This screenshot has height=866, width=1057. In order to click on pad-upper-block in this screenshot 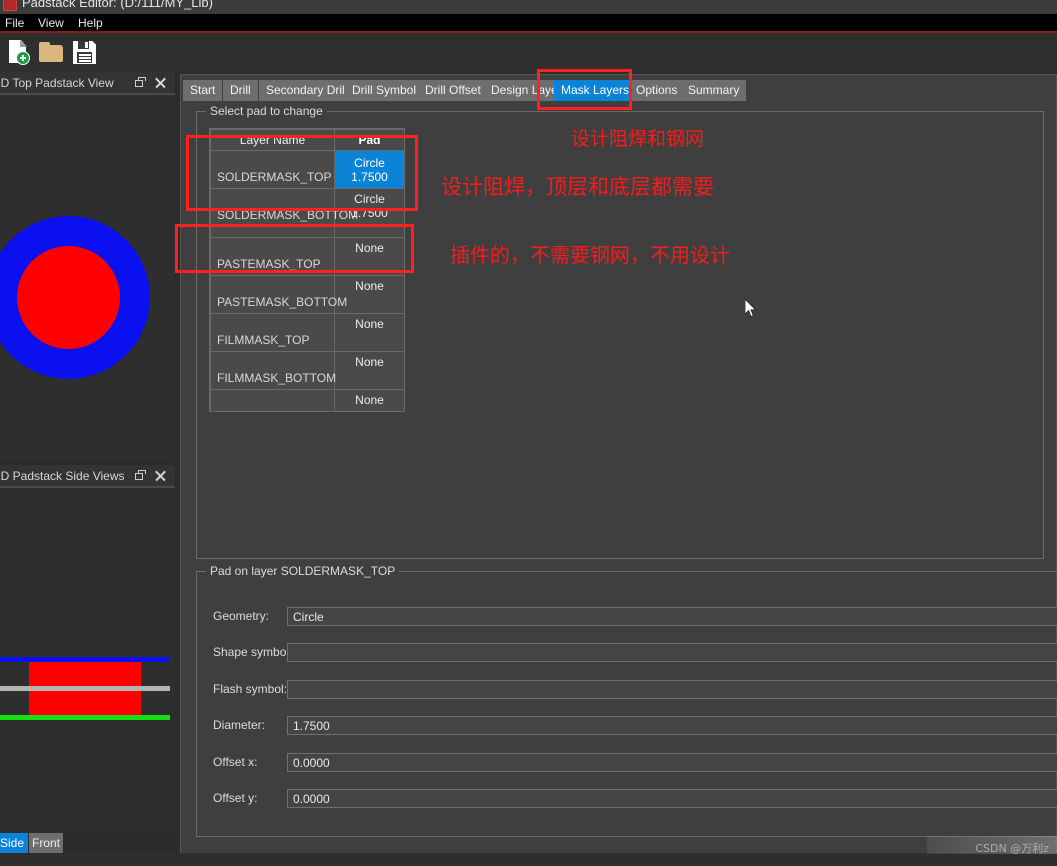, I will do `click(85, 674)`.